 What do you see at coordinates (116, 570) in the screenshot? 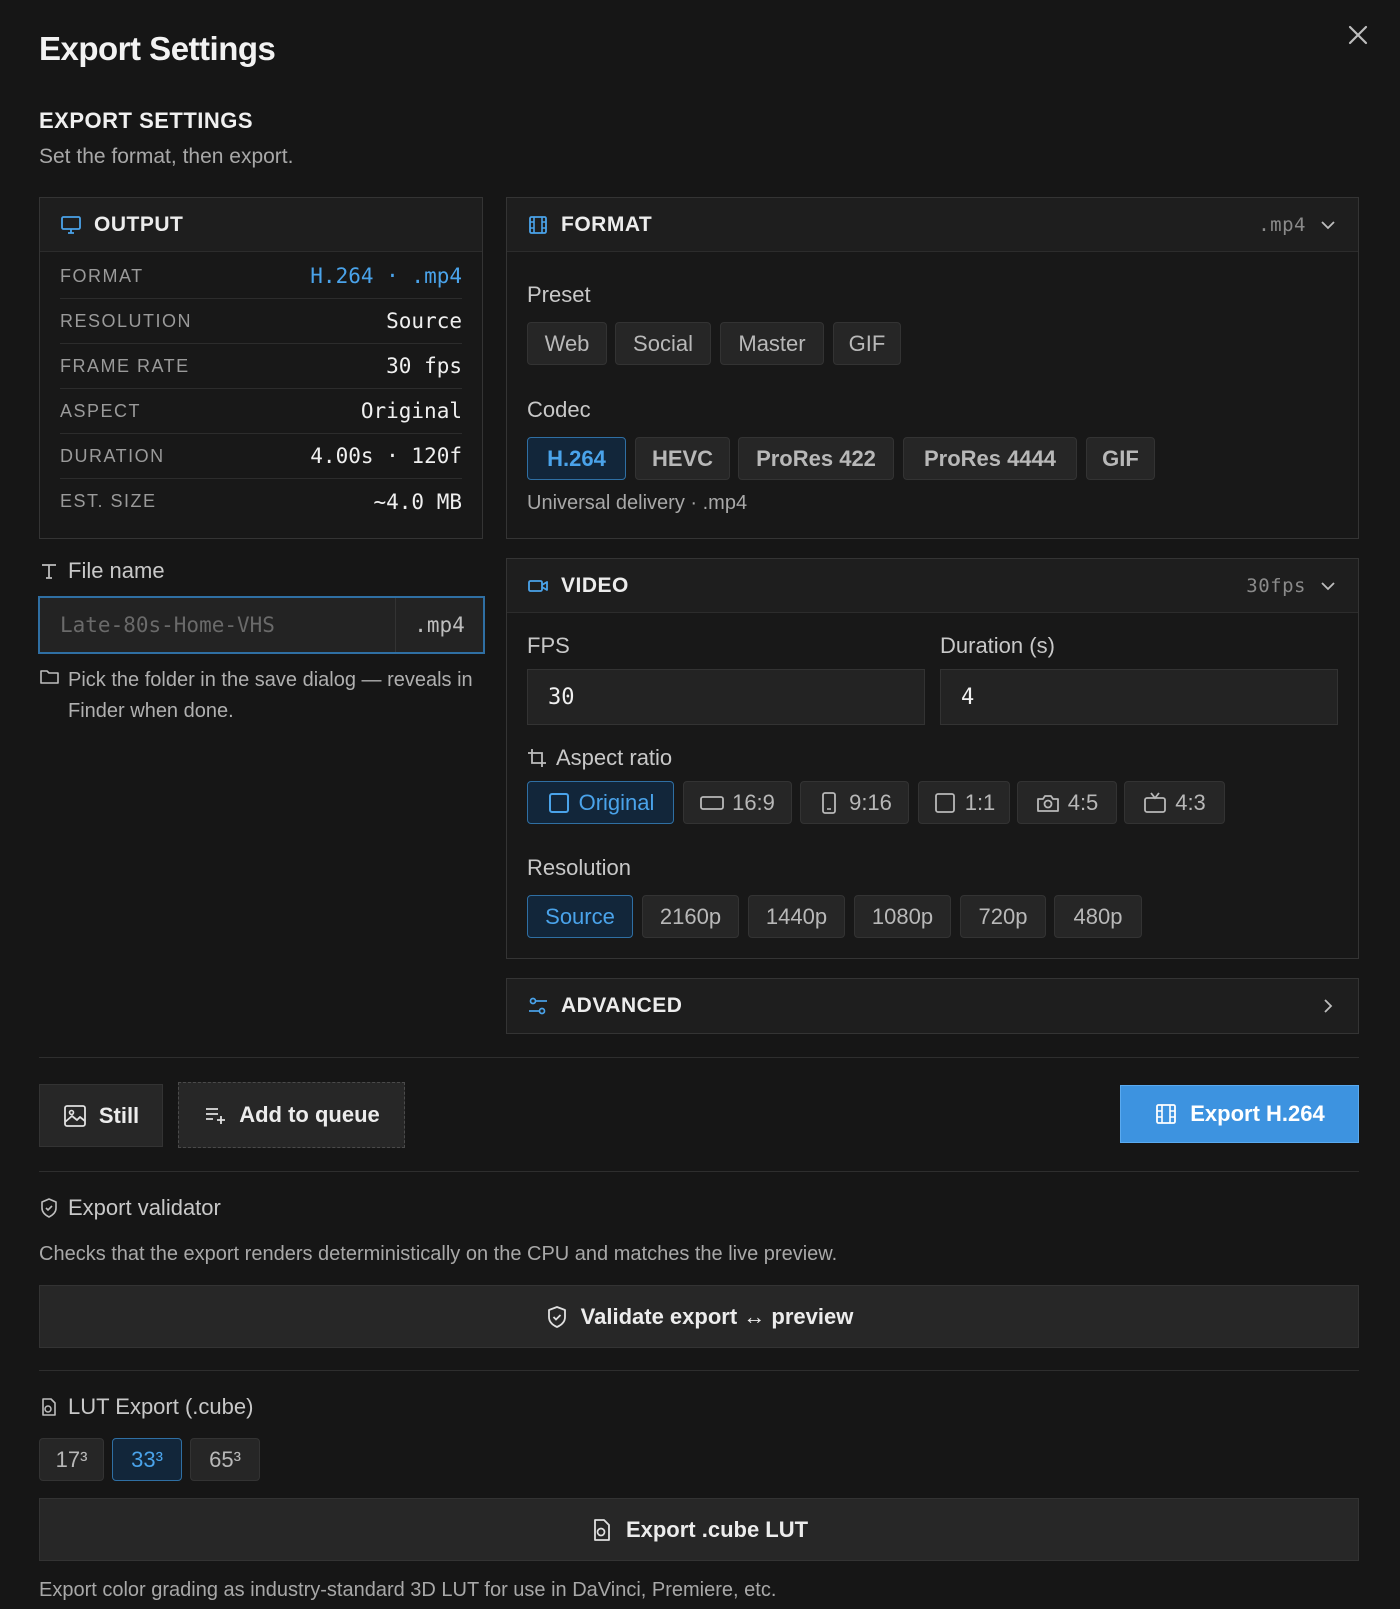
I see `file-name-label-text: File name` at bounding box center [116, 570].